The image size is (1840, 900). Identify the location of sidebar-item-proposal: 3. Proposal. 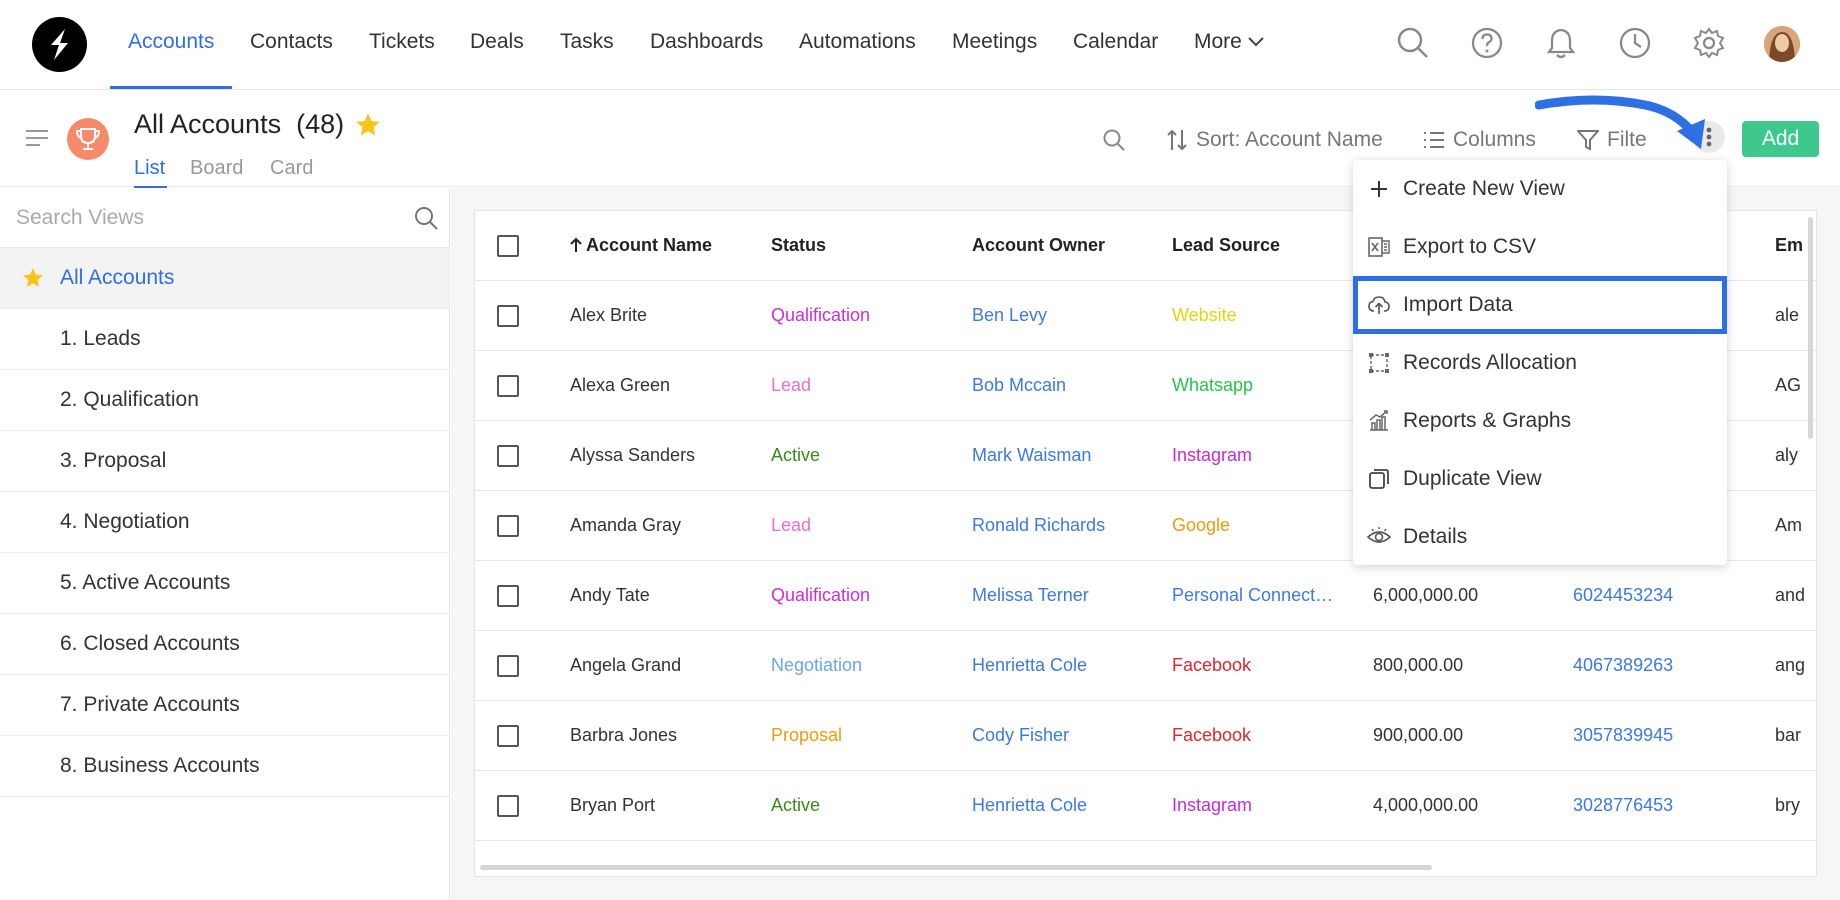
(224, 461).